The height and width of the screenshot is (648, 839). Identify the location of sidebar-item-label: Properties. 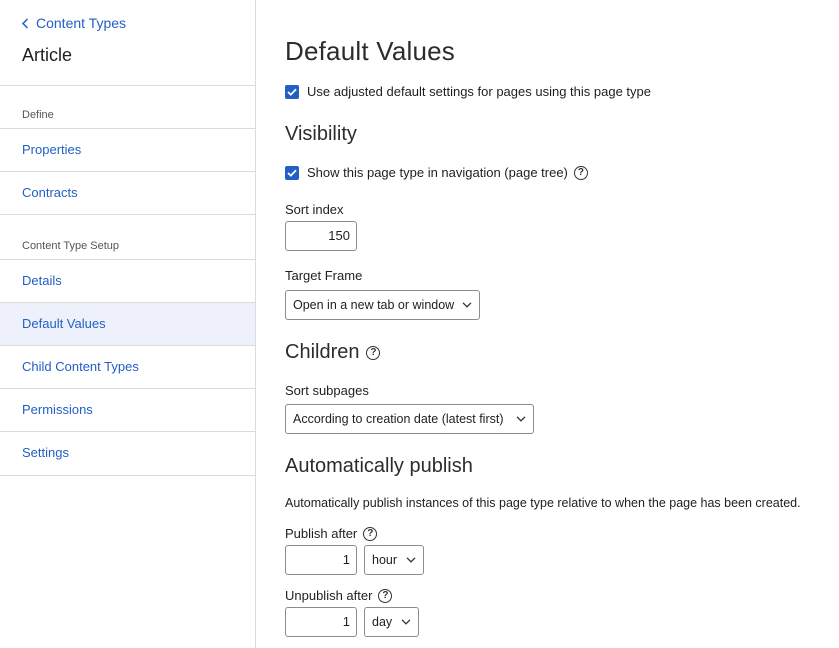
(52, 149).